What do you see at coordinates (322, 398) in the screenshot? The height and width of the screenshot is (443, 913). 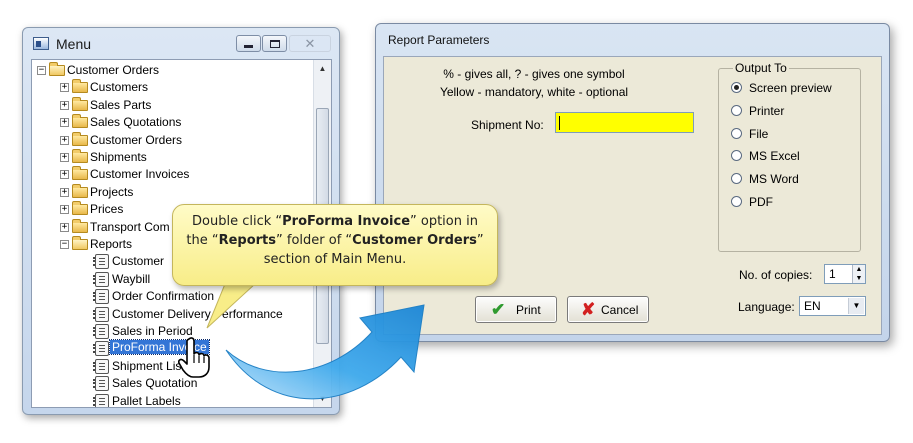 I see `scroll-down-arrow-icon: ▼` at bounding box center [322, 398].